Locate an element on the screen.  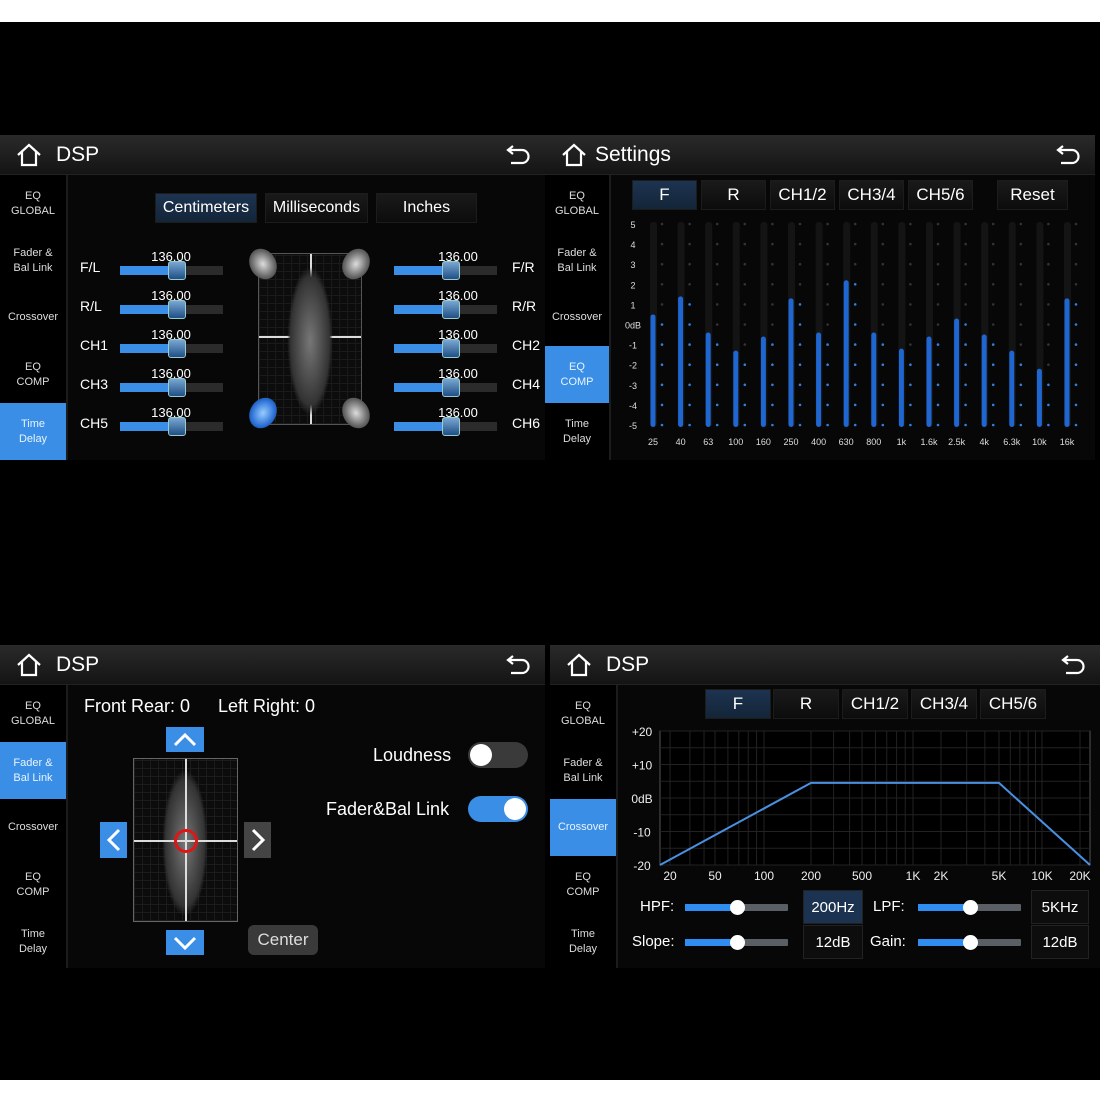
down-arrow-button is located at coordinates (185, 942).